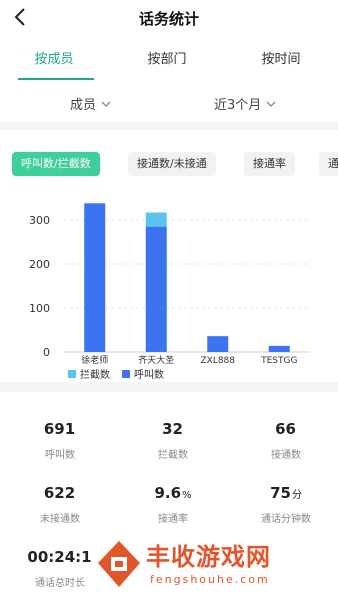 This screenshot has width=338, height=600. What do you see at coordinates (280, 493) in the screenshot?
I see `stat-value: 75` at bounding box center [280, 493].